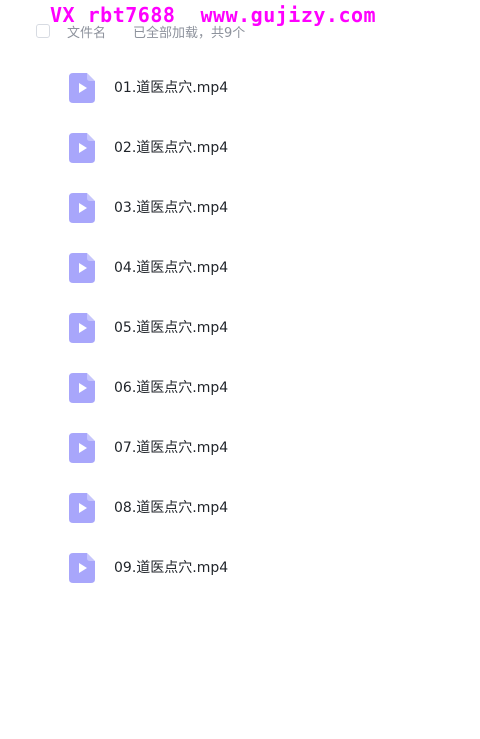 This screenshot has width=480, height=739. I want to click on column-name-label: 文件名, so click(87, 33).